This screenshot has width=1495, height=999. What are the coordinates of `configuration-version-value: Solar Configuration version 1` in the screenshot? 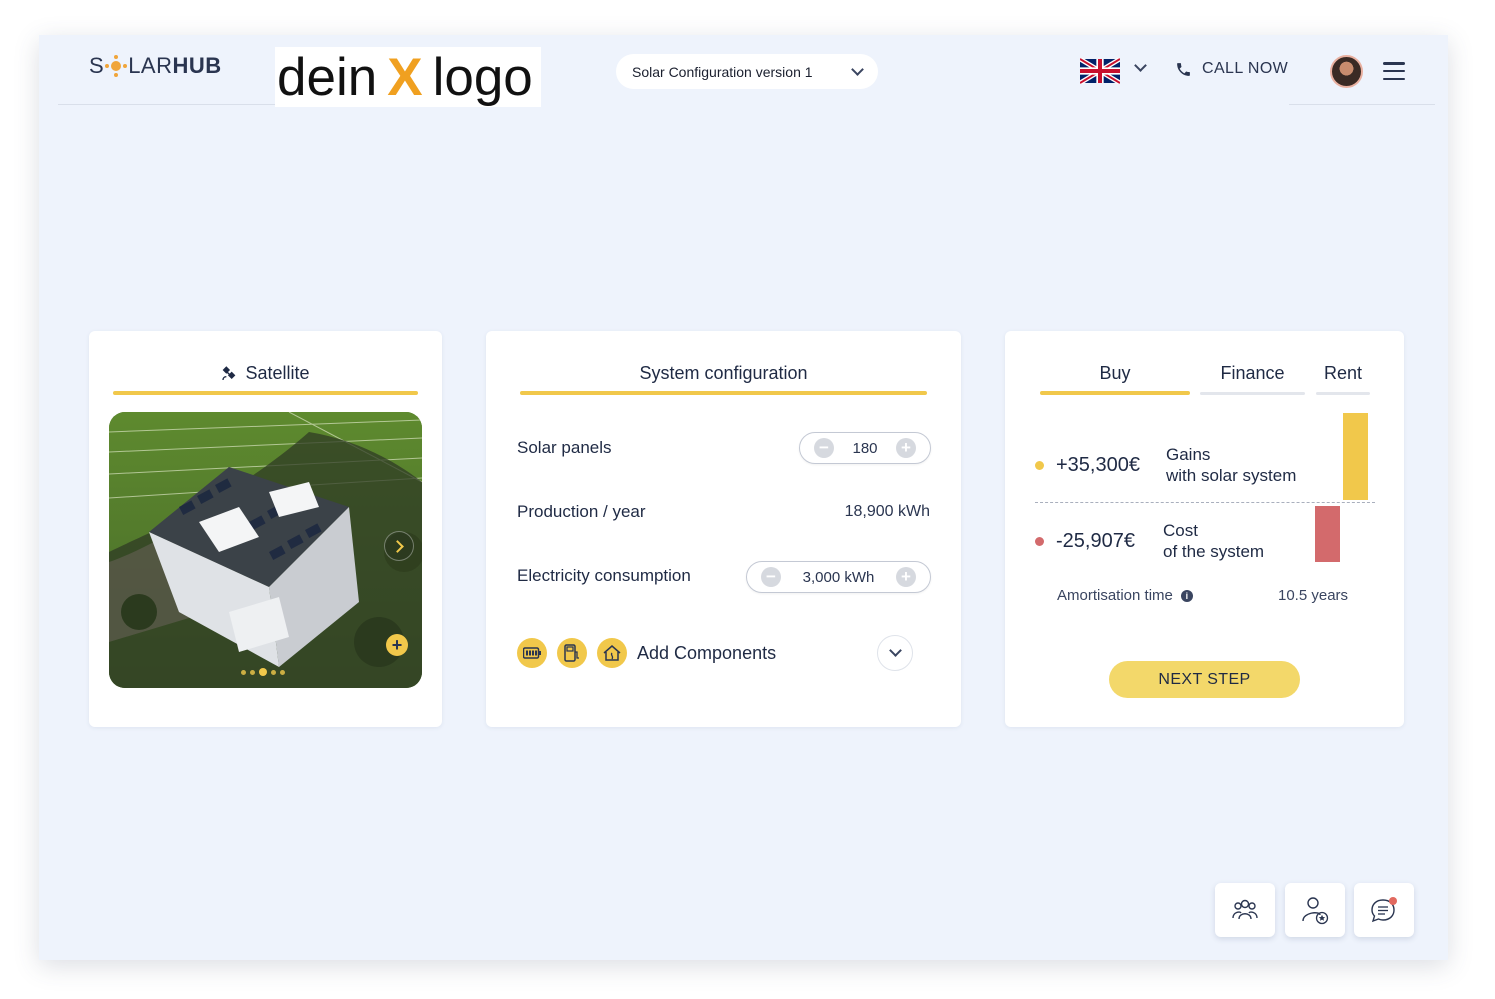 It's located at (722, 71).